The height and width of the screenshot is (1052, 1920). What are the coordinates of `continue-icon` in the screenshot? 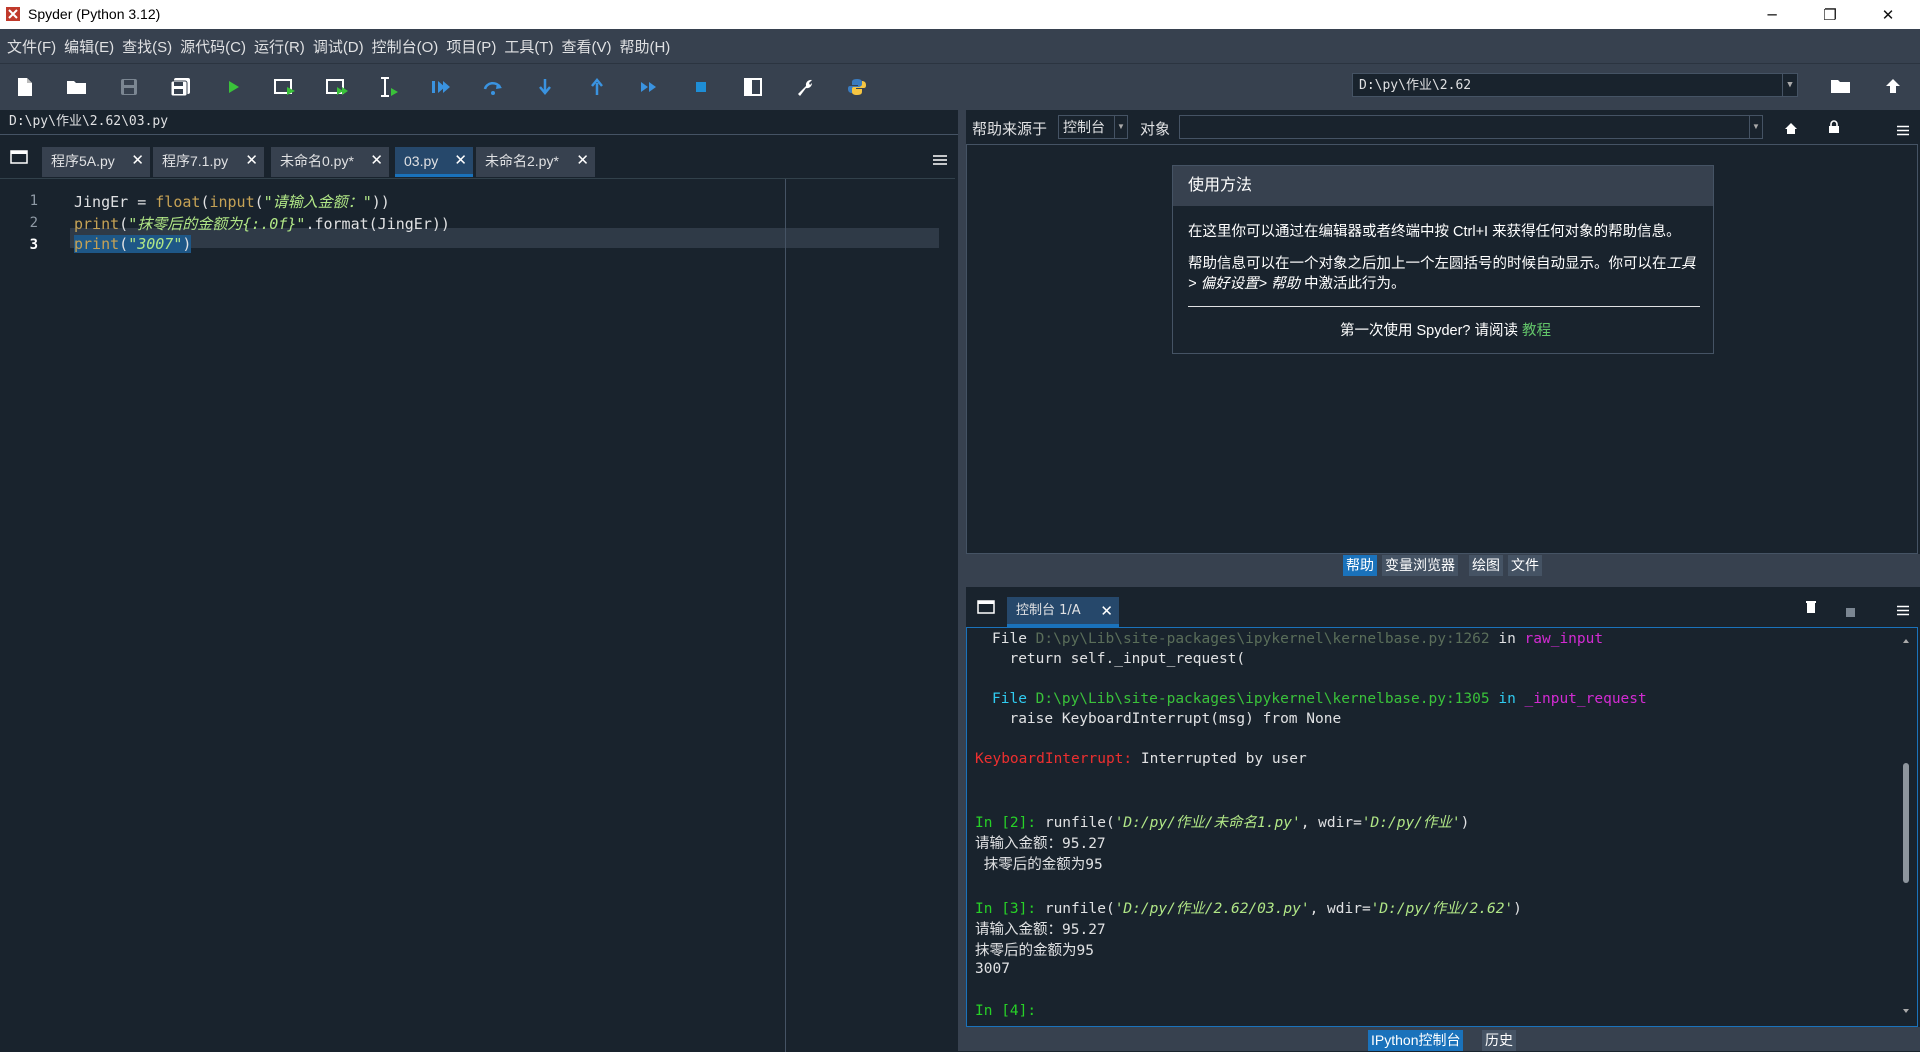 It's located at (649, 87).